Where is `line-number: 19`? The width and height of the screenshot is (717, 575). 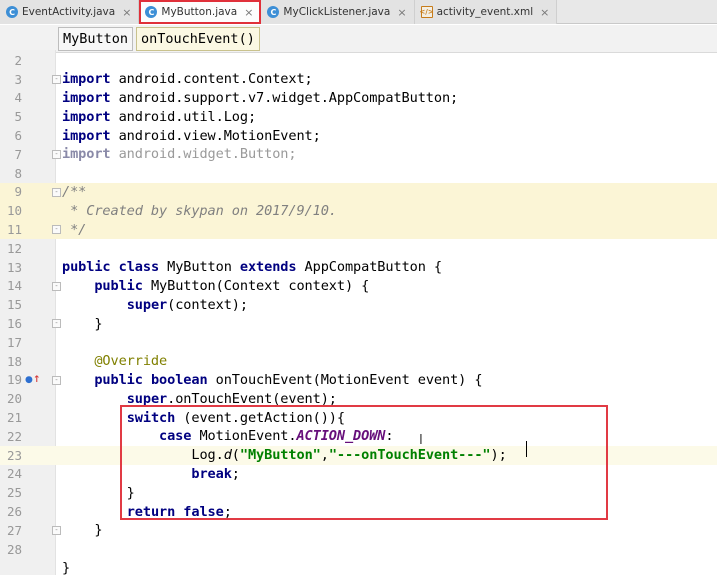 line-number: 19 is located at coordinates (14, 380).